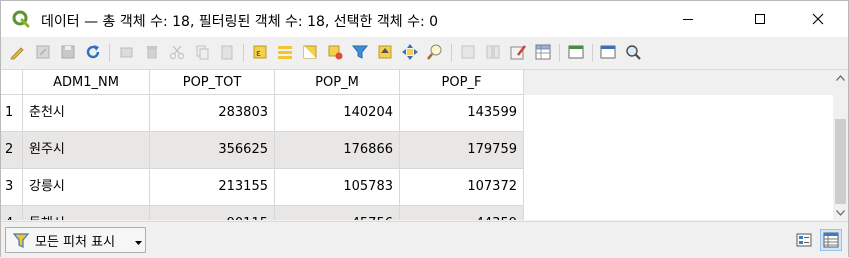 Image resolution: width=849 pixels, height=258 pixels. I want to click on close-button, so click(818, 19).